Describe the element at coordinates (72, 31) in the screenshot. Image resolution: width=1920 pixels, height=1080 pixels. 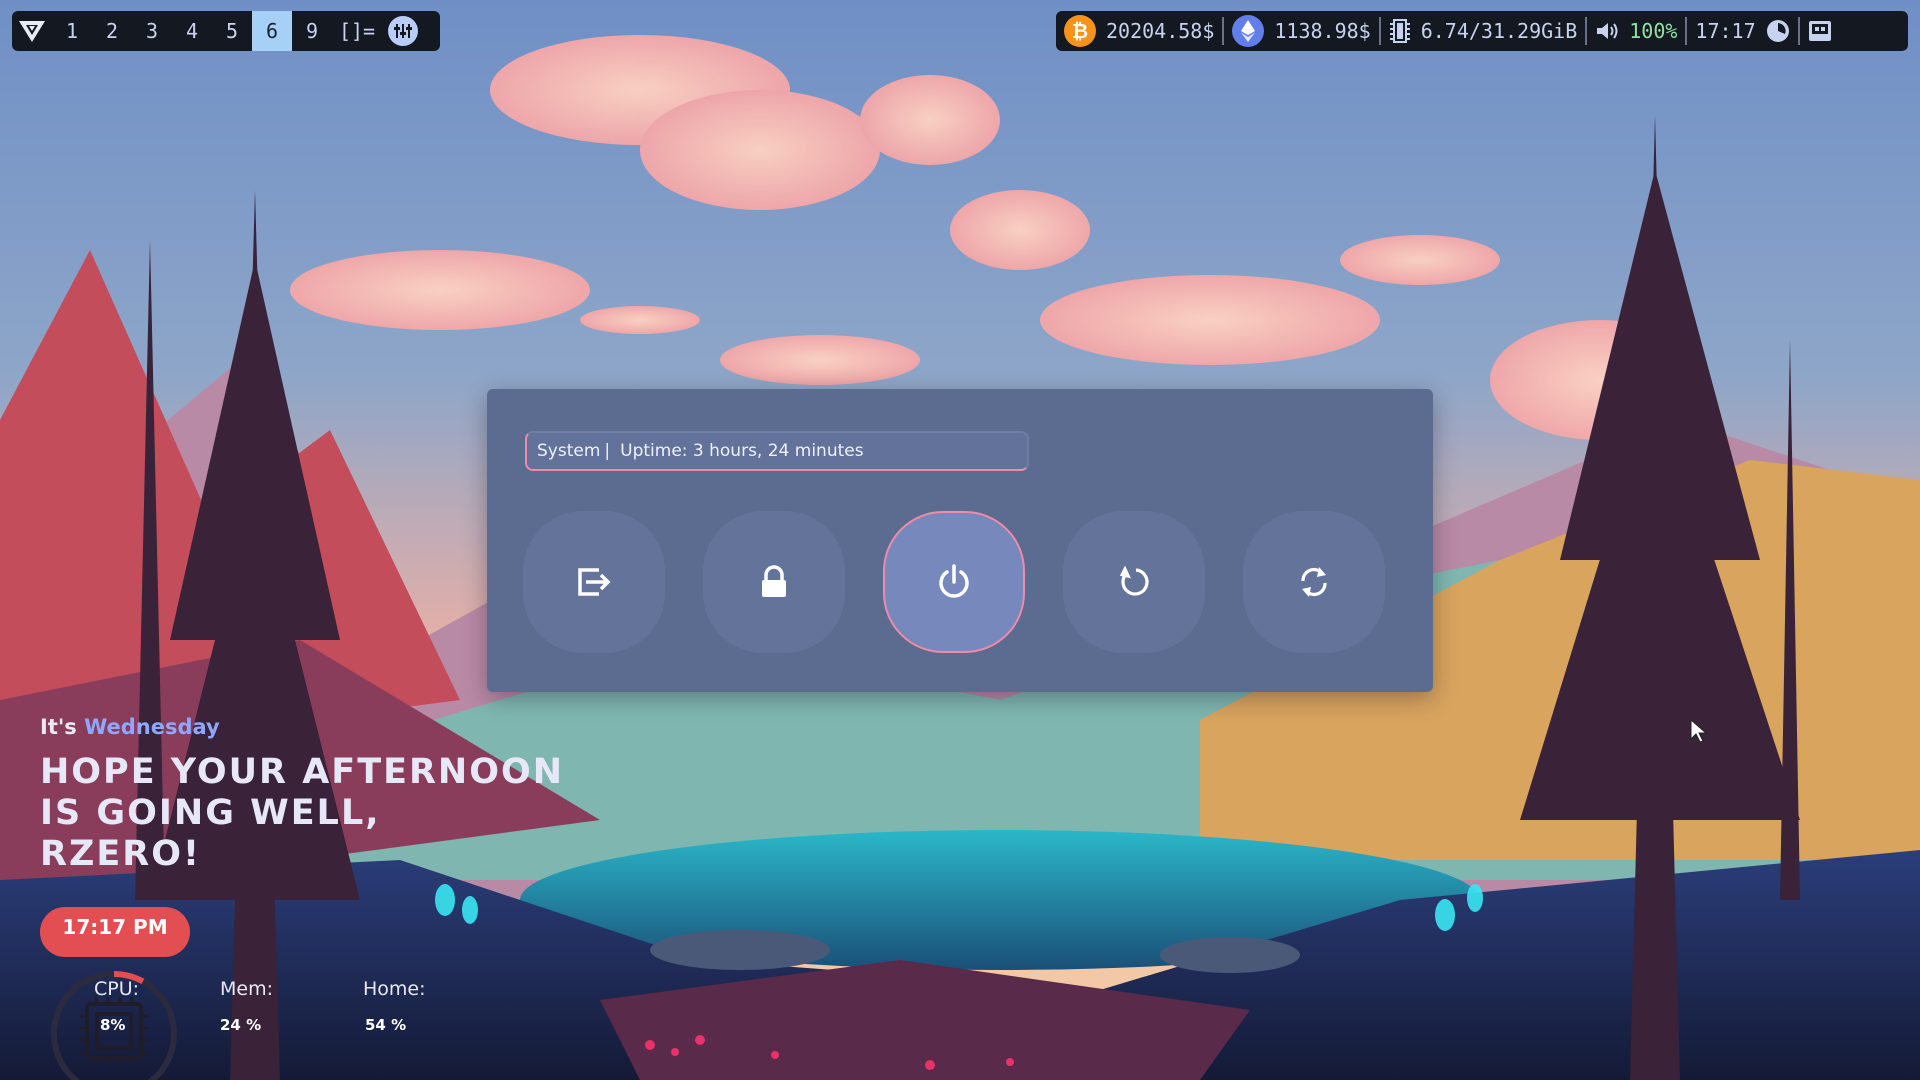
I see `workspace-1: 1` at that location.